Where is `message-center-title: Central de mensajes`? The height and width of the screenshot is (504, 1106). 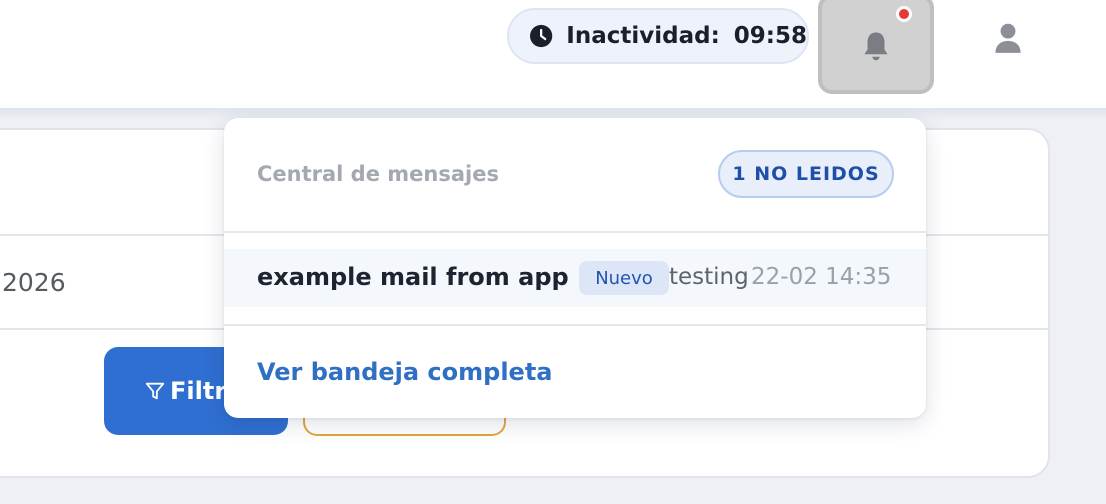
message-center-title: Central de mensajes is located at coordinates (378, 174).